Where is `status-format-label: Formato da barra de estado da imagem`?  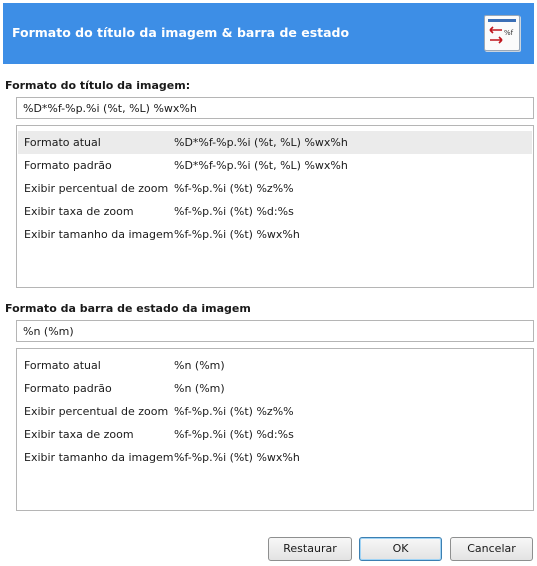
status-format-label: Formato da barra de estado da imagem is located at coordinates (128, 308).